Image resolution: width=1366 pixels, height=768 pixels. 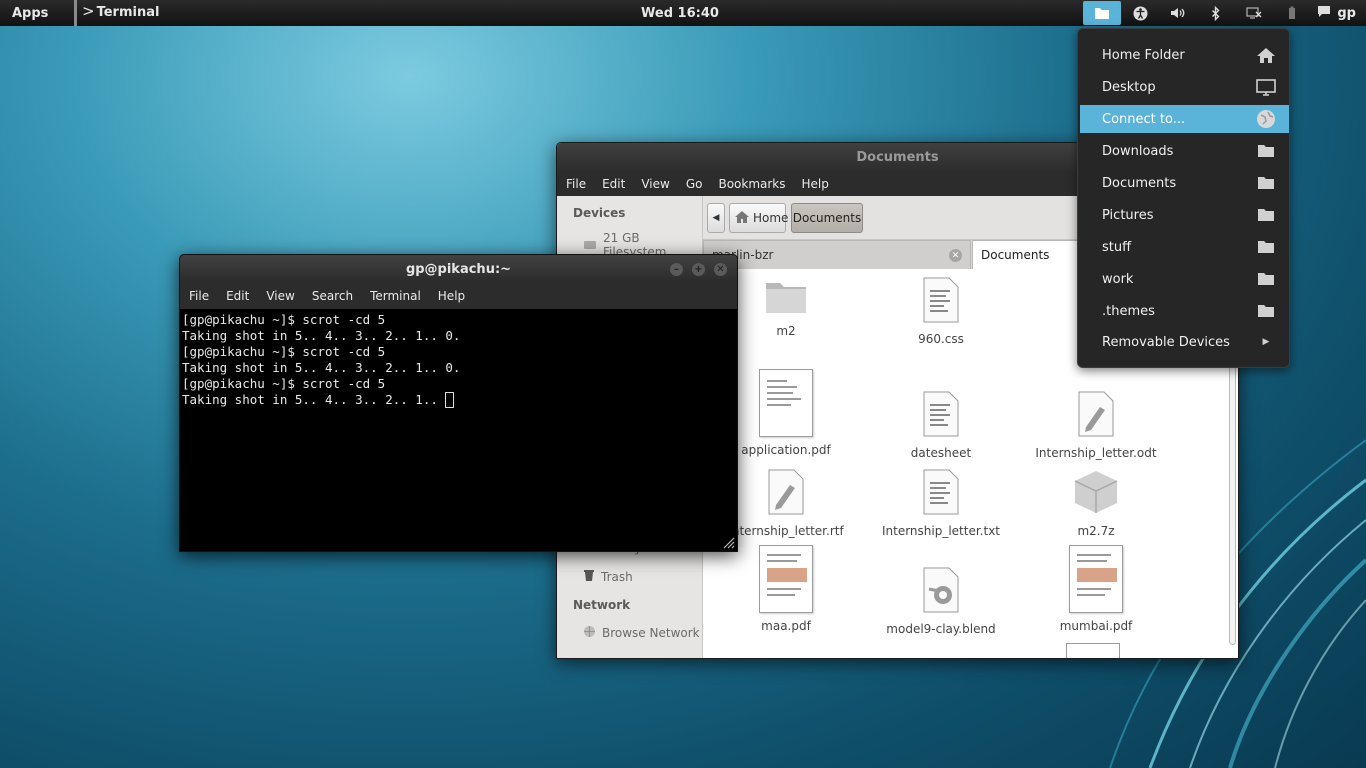 I want to click on battery-icon, so click(x=1292, y=13).